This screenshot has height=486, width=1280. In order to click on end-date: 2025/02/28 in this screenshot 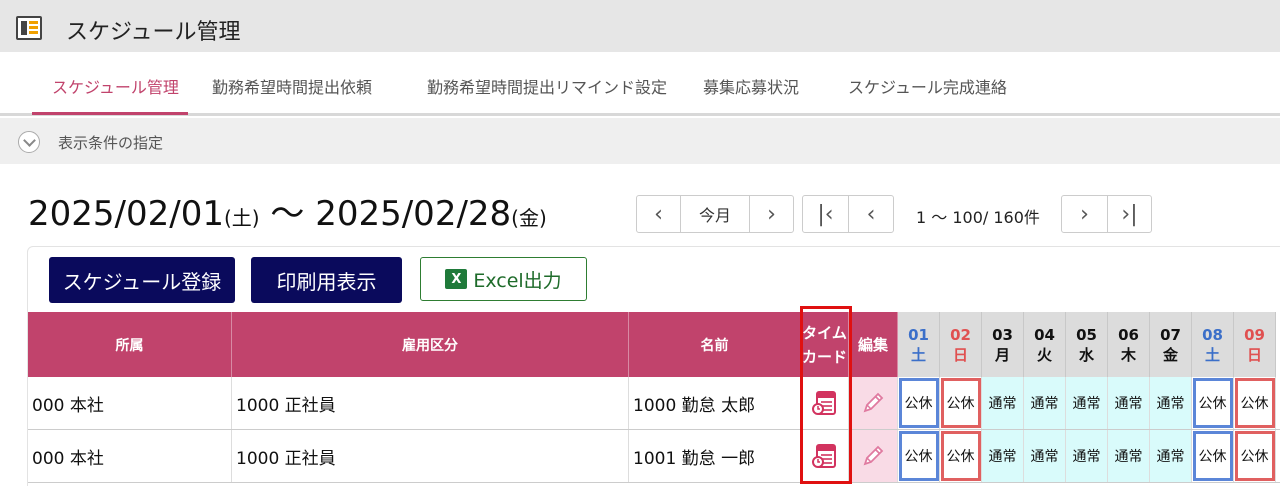, I will do `click(413, 214)`.